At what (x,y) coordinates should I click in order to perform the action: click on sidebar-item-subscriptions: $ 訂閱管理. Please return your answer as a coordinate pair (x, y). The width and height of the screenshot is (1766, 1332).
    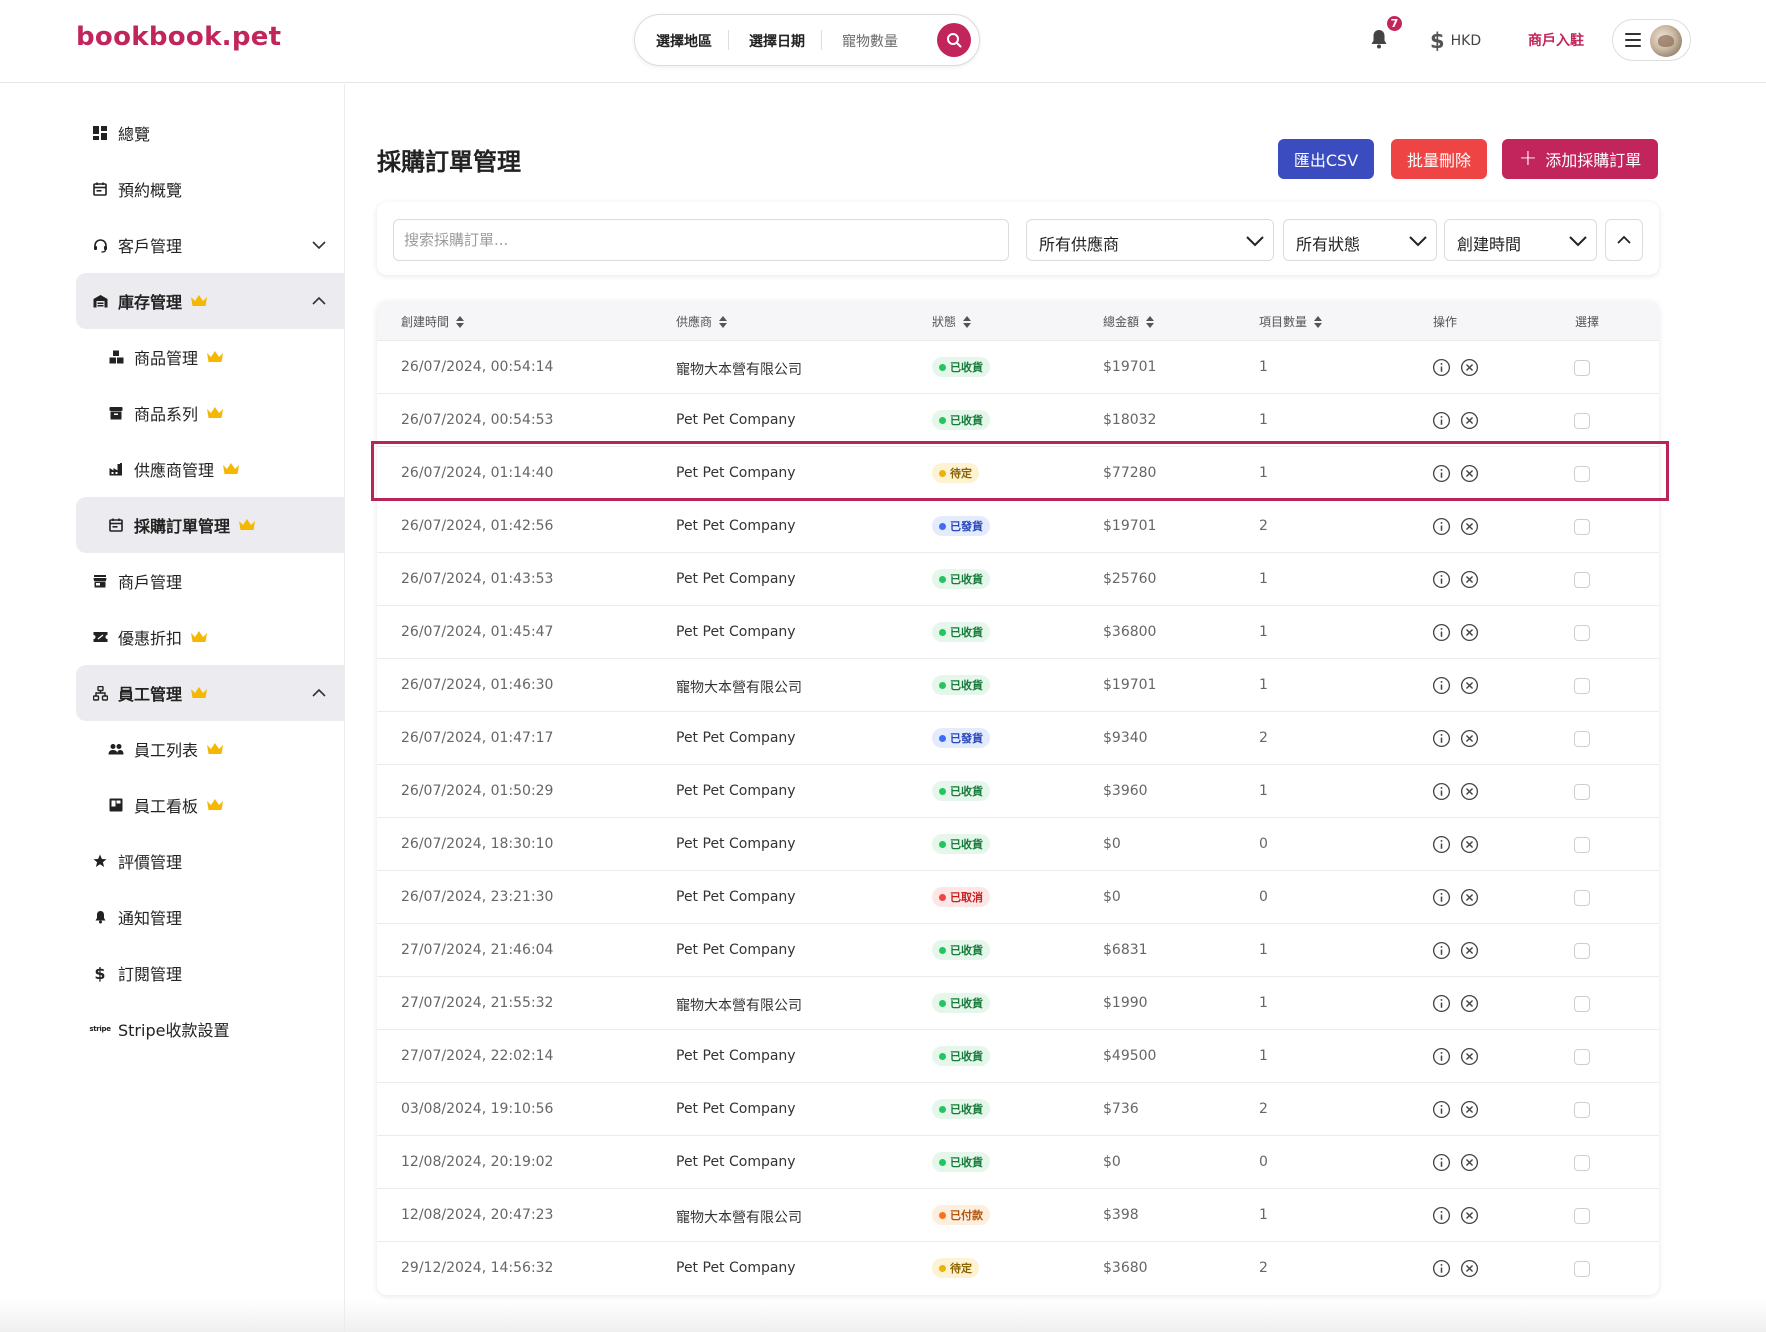
    Looking at the image, I should click on (210, 973).